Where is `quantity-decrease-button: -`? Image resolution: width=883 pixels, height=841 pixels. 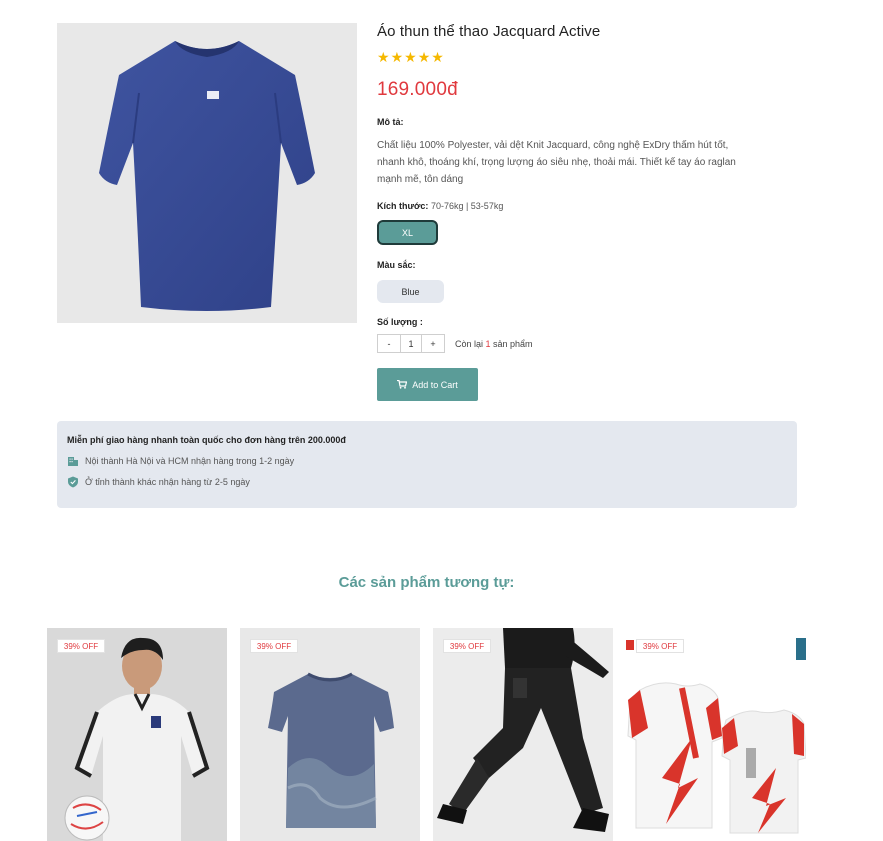
quantity-decrease-button: - is located at coordinates (389, 343).